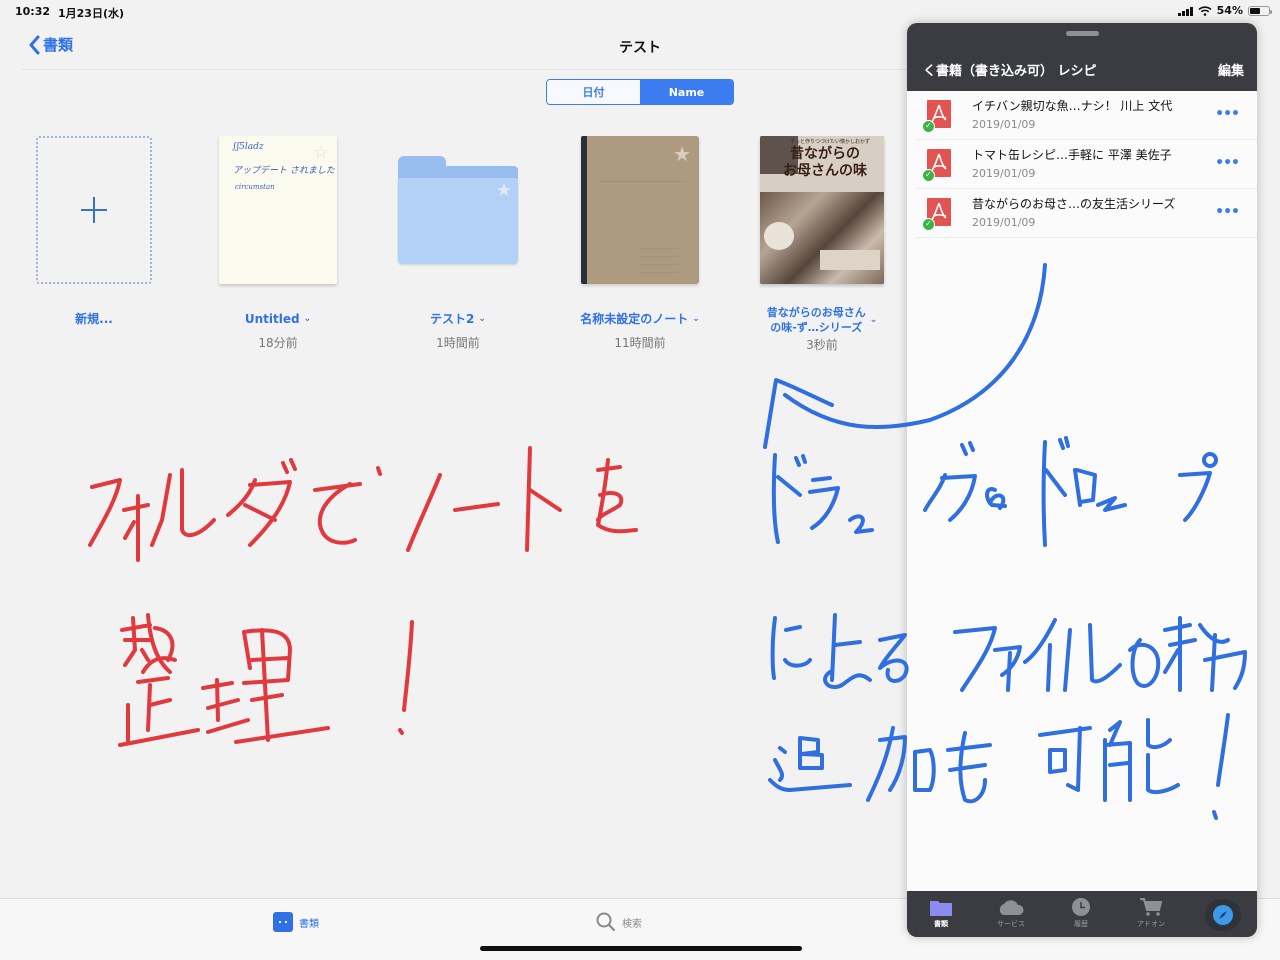  I want to click on sort-segmented-control: 日付 Name, so click(640, 92).